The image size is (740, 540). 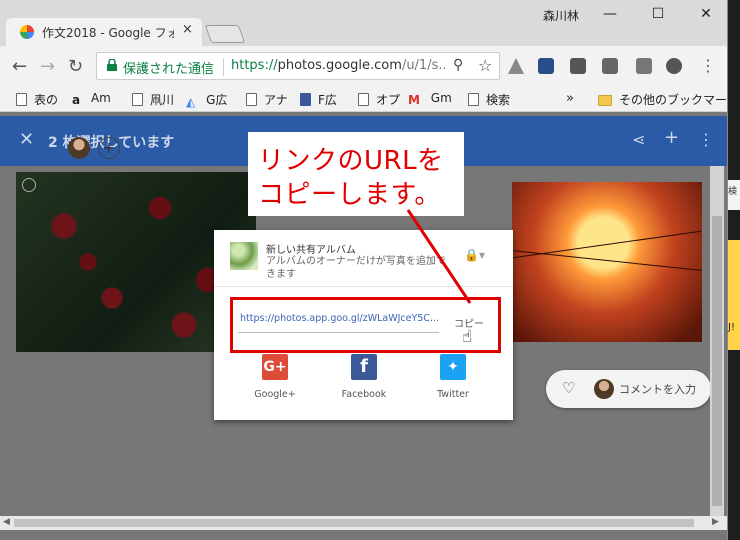 What do you see at coordinates (191, 102) in the screenshot?
I see `google-ads-icon: ◭` at bounding box center [191, 102].